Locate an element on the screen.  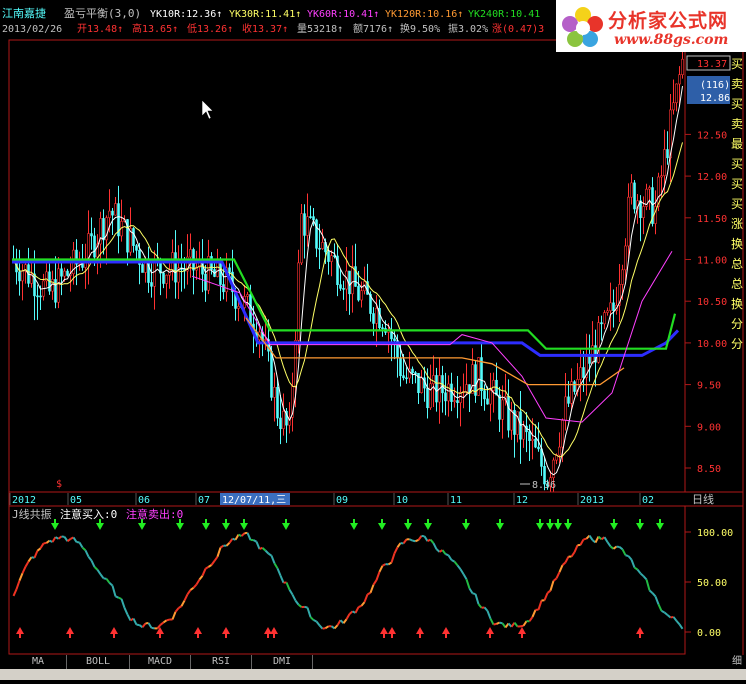
period-label: 日线 is located at coordinates (703, 499).